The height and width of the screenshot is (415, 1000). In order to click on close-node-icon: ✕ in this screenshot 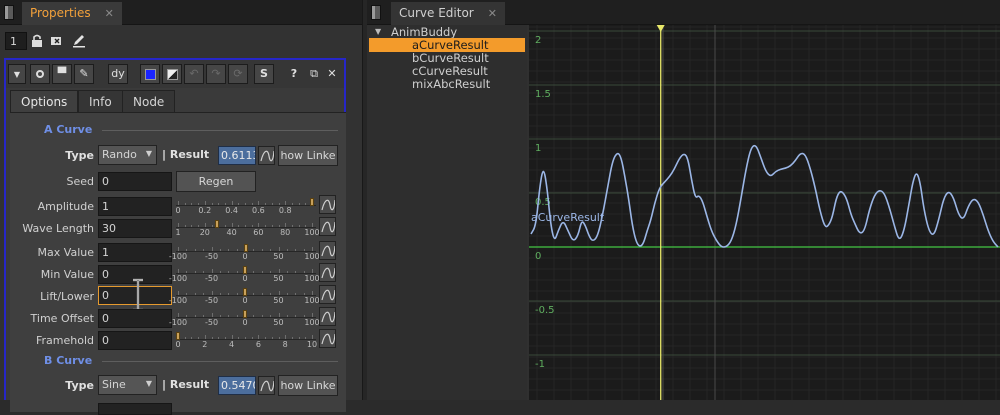, I will do `click(332, 74)`.